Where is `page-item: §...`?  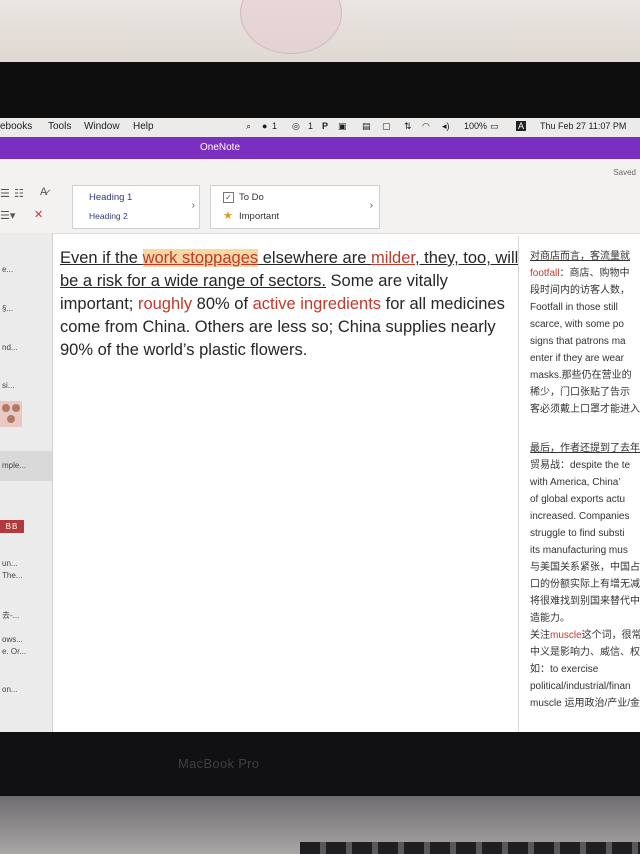
page-item: §... is located at coordinates (7, 308).